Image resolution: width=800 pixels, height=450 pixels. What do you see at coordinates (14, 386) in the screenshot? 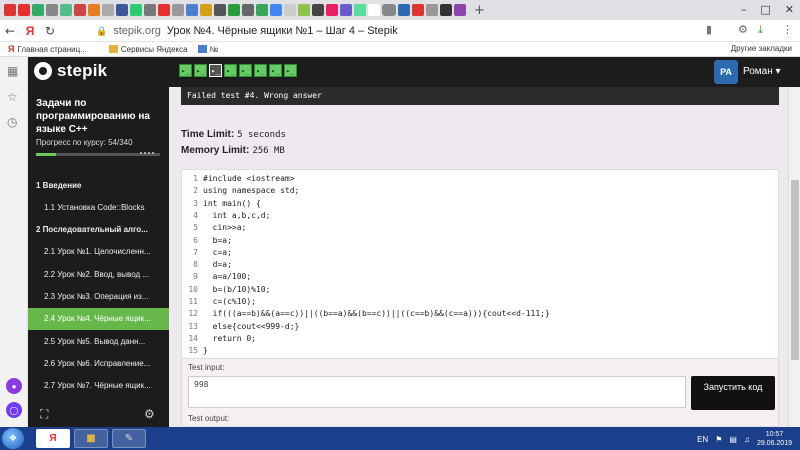
I see `alice-app-icon: ●` at bounding box center [14, 386].